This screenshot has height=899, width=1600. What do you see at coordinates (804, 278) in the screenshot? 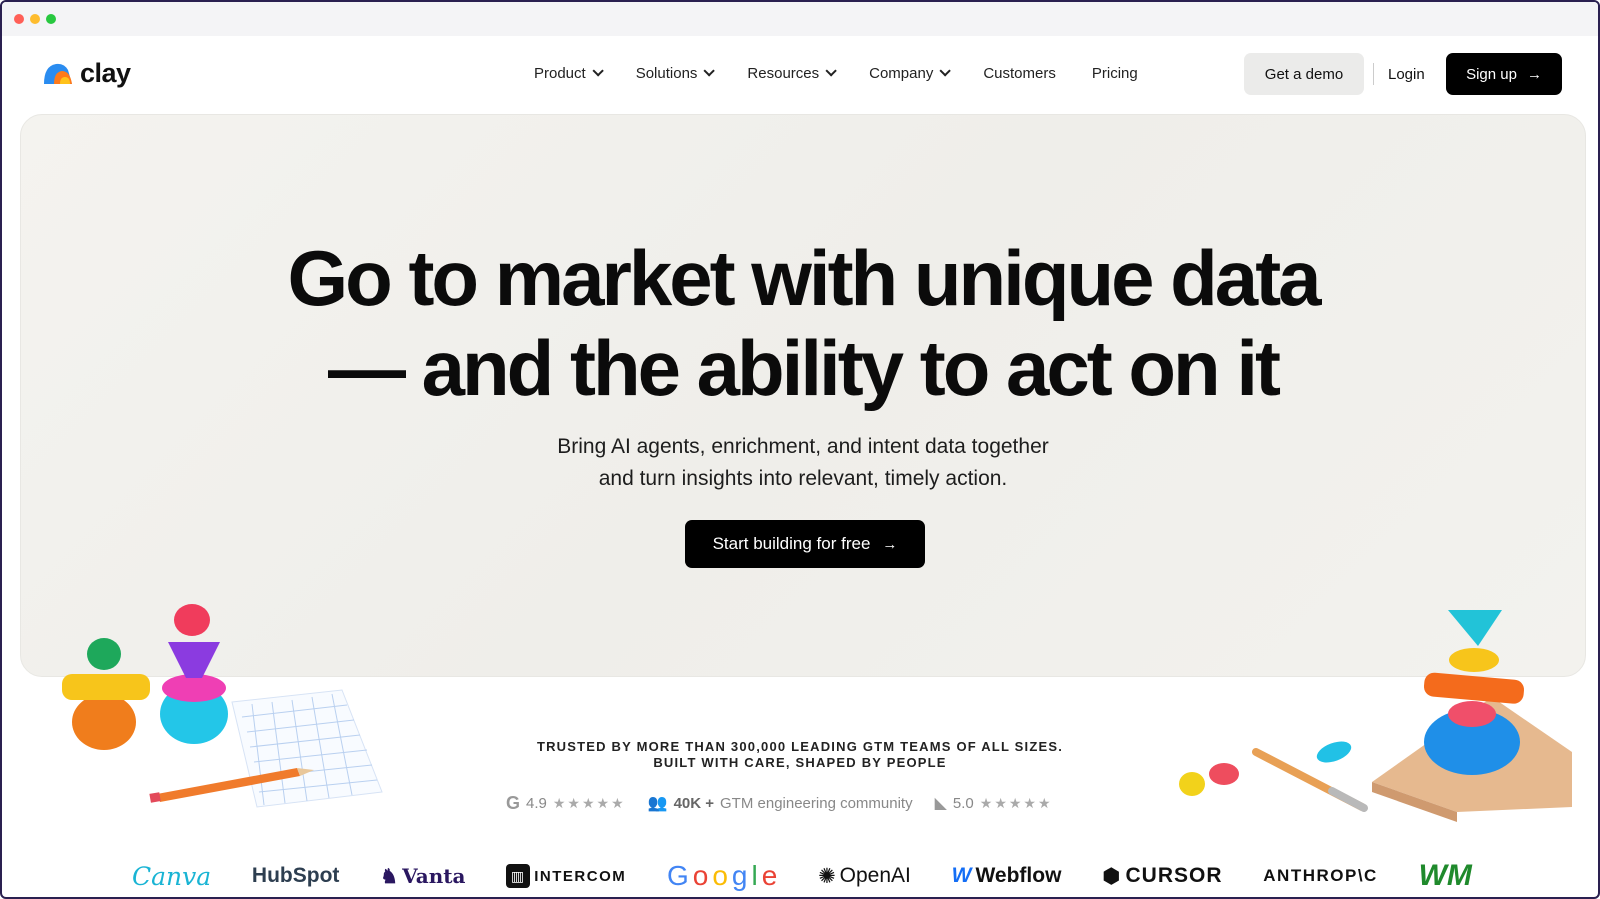
I see `headline-line-1: Go to market with unique data` at bounding box center [804, 278].